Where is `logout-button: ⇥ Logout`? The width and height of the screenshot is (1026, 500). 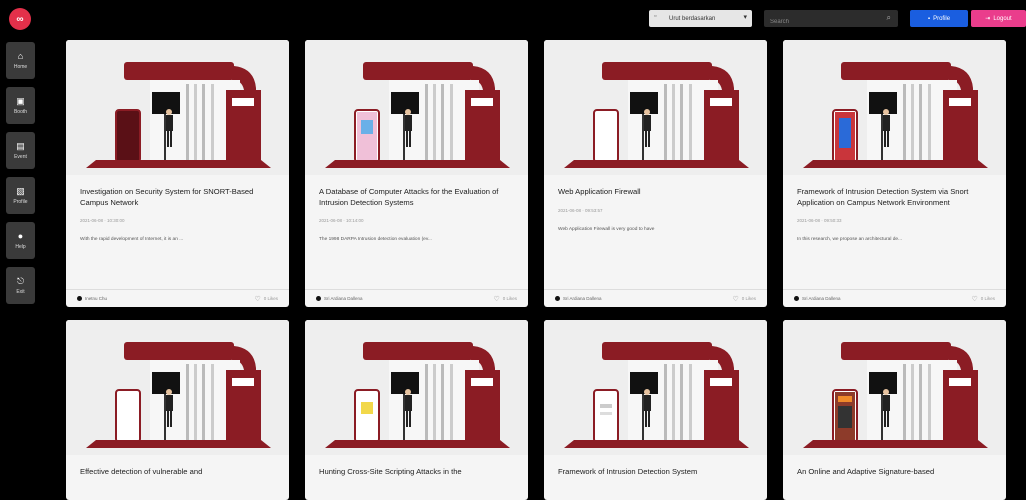
logout-button: ⇥ Logout is located at coordinates (998, 18).